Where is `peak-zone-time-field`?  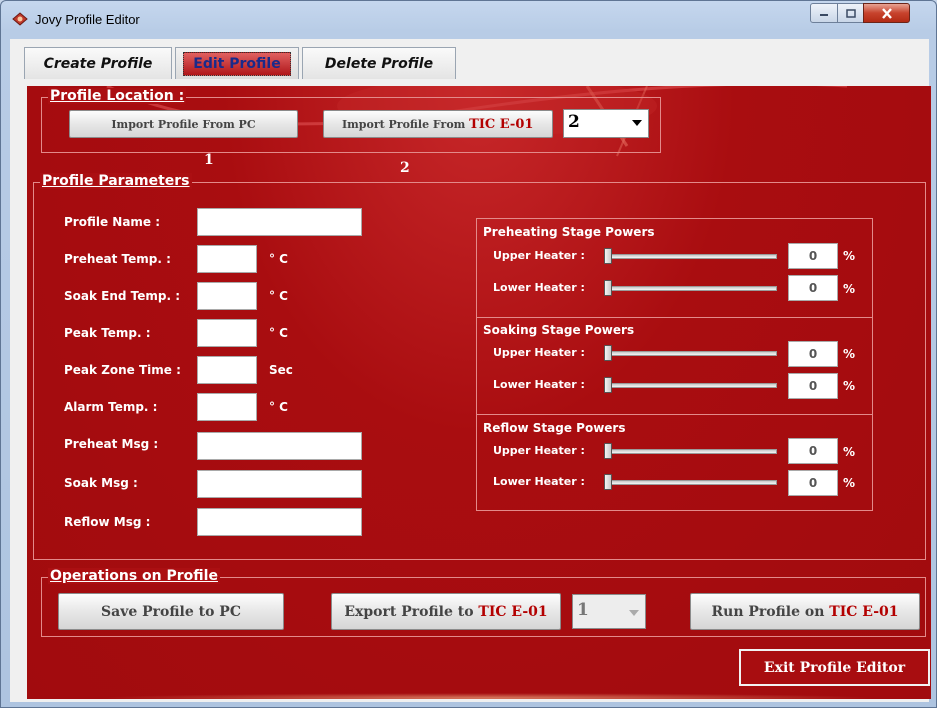 peak-zone-time-field is located at coordinates (227, 370).